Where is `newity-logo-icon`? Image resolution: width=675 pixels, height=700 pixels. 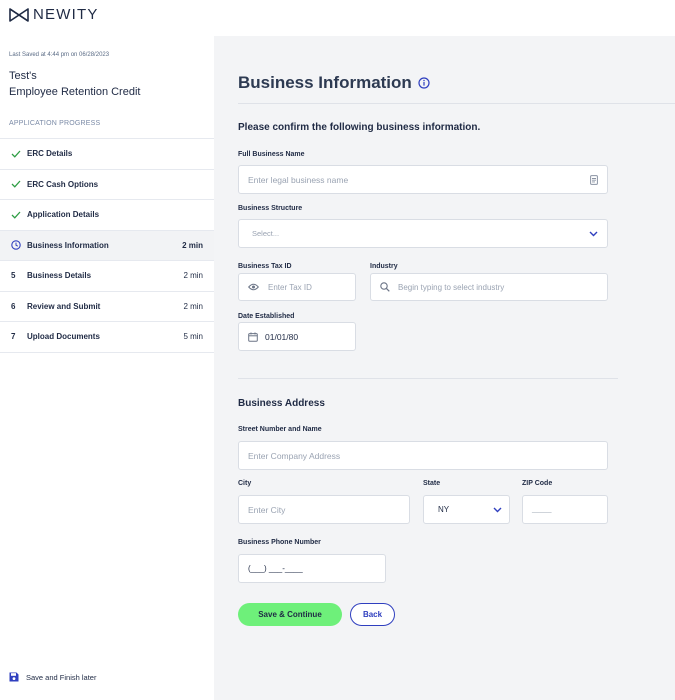
newity-logo-icon is located at coordinates (19, 14).